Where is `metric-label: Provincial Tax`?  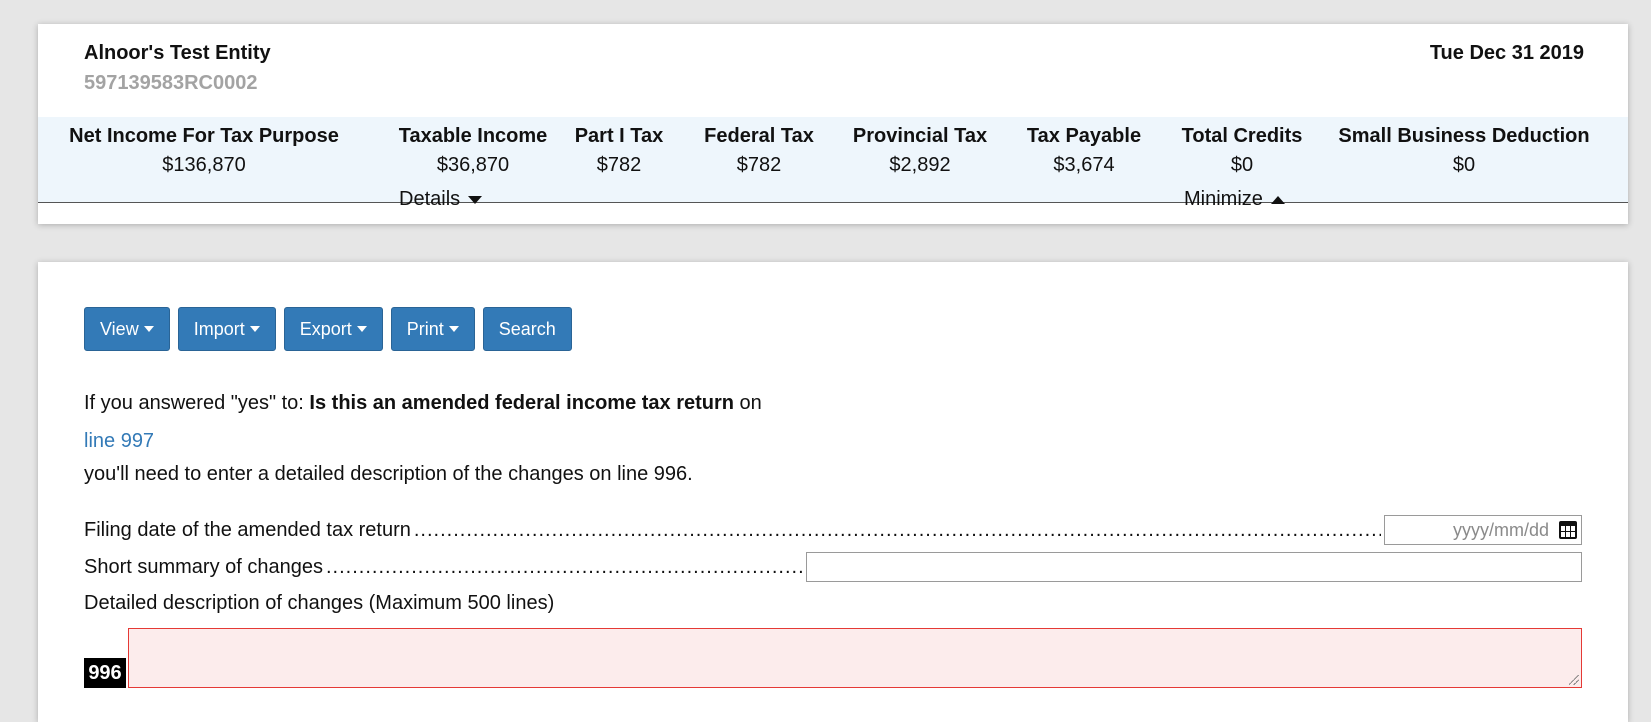
metric-label: Provincial Tax is located at coordinates (920, 136).